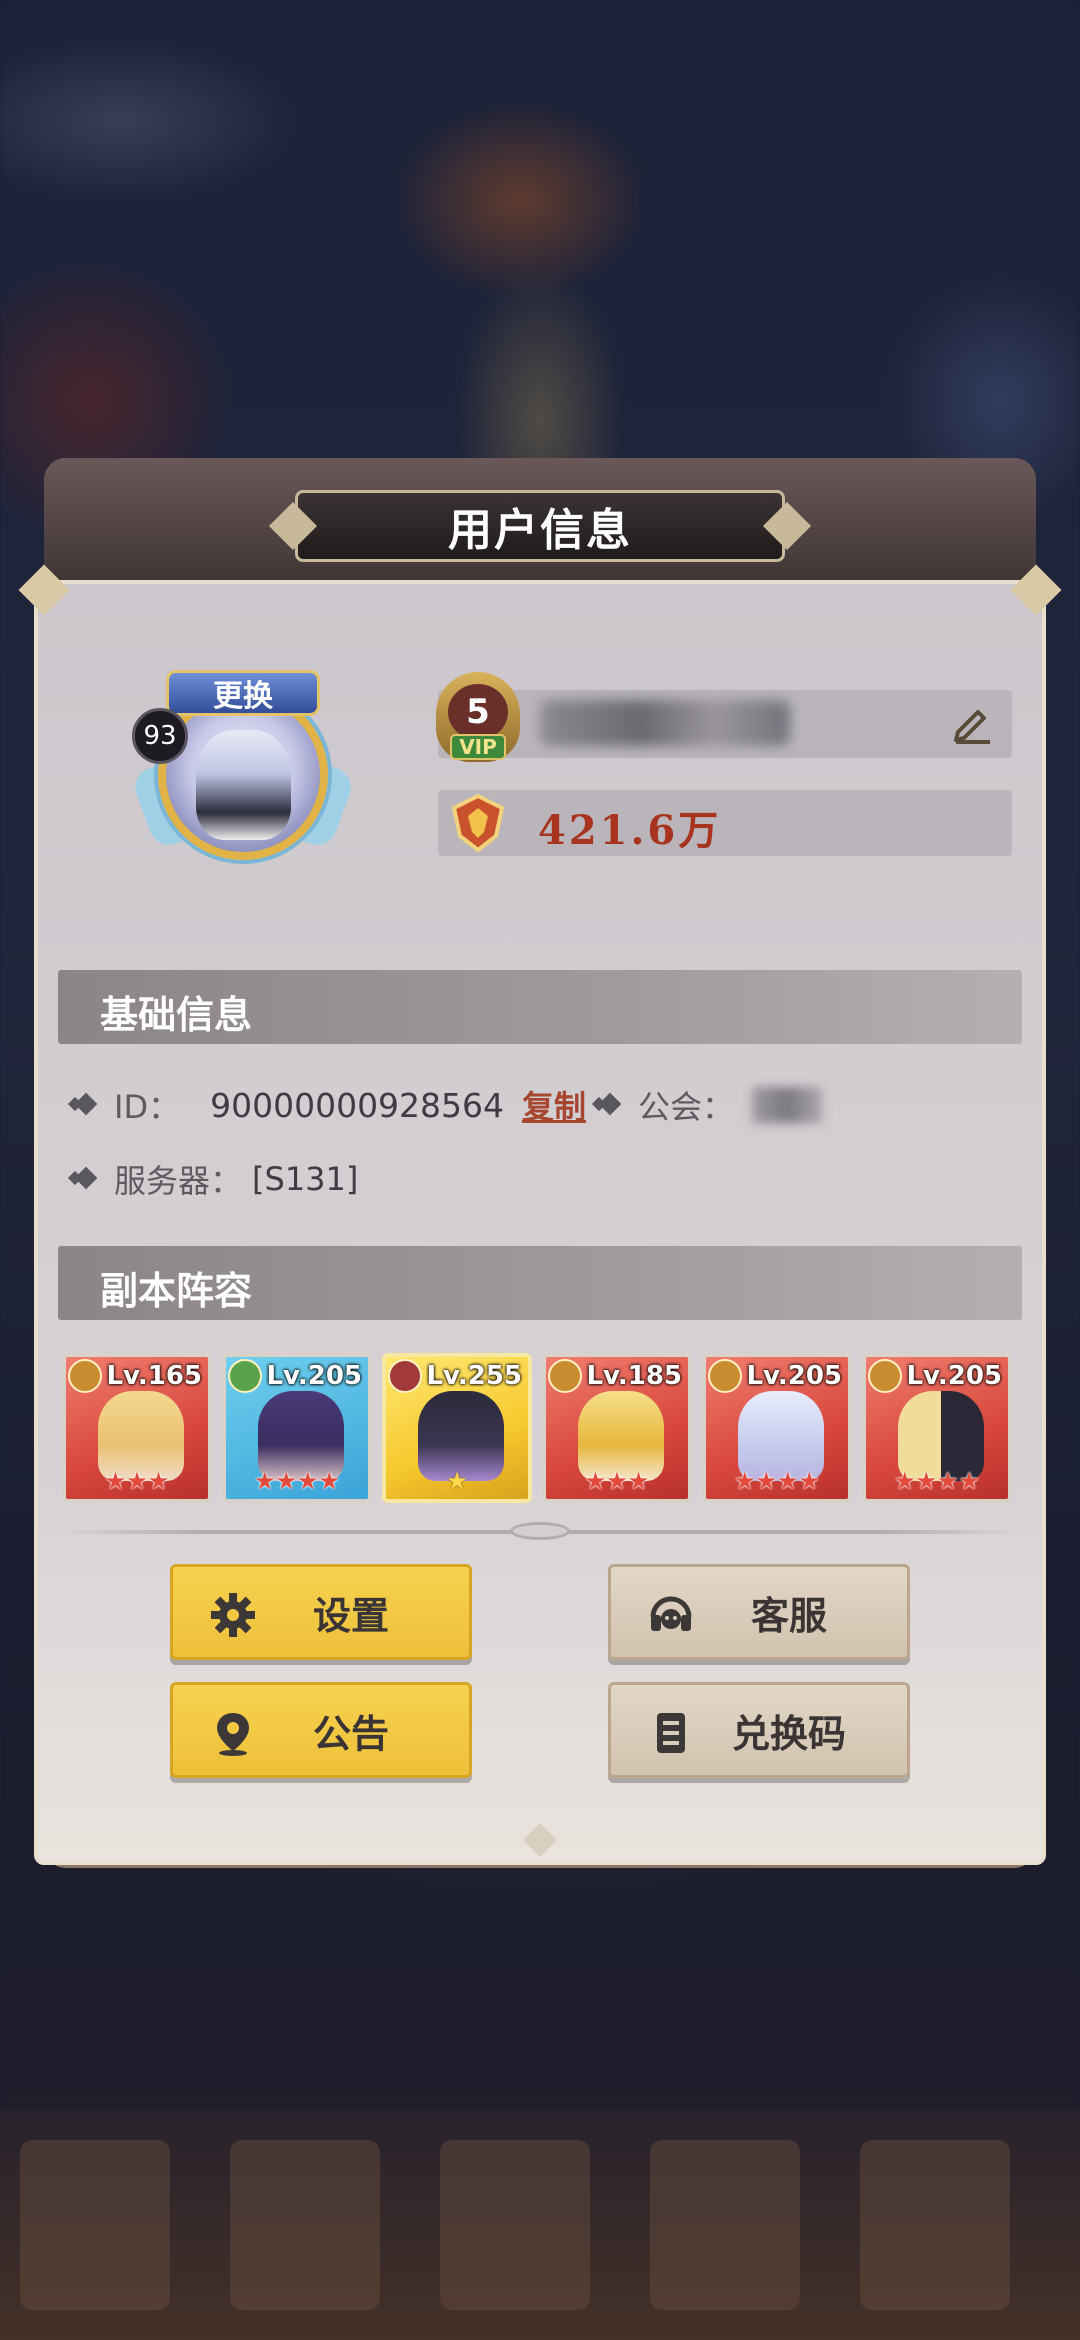  I want to click on hero-card: Lv.255 ★, so click(457, 1428).